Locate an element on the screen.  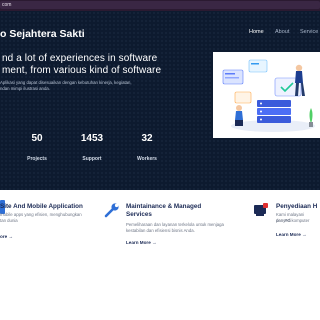
card-3-learn-more-link: Learn More → is located at coordinates (291, 234).